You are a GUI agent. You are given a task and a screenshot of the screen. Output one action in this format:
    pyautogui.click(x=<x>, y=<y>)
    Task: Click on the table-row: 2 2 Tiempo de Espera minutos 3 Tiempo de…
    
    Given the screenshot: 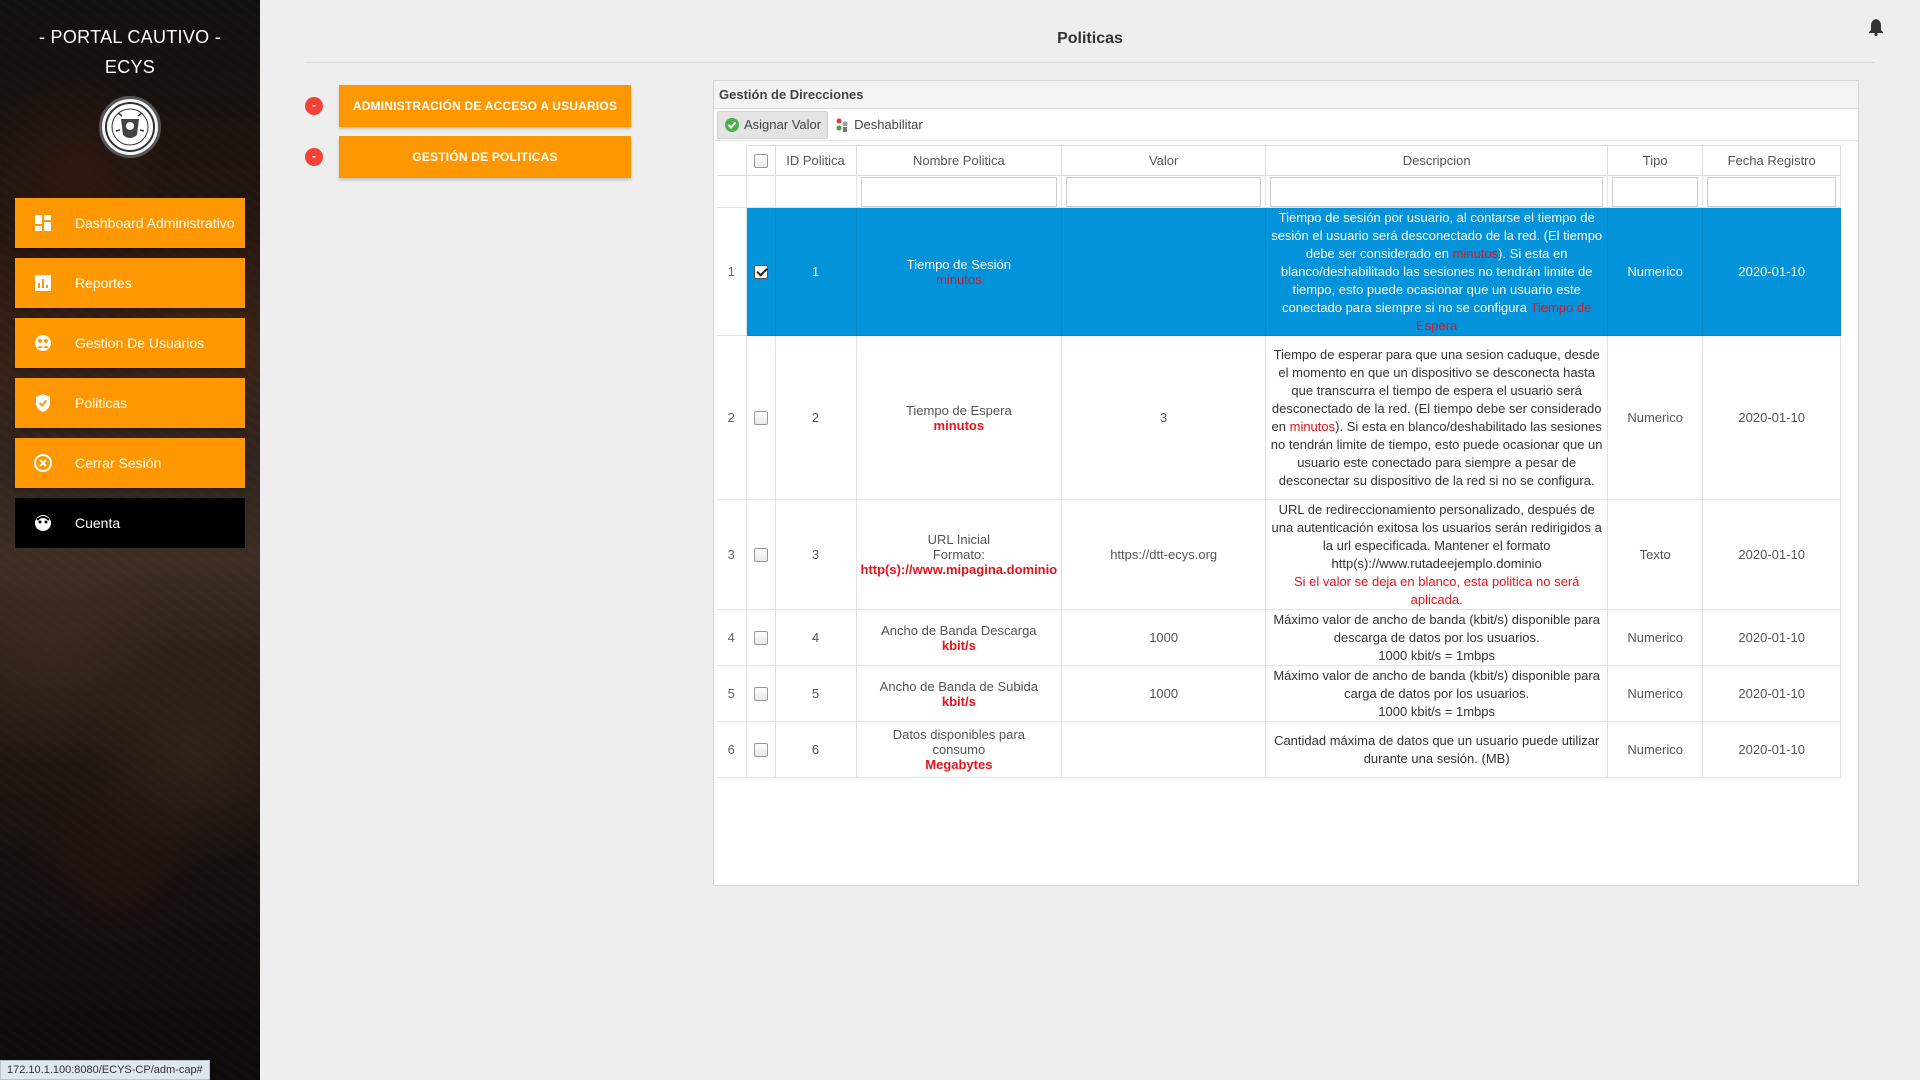 What is the action you would take?
    pyautogui.click(x=1279, y=417)
    